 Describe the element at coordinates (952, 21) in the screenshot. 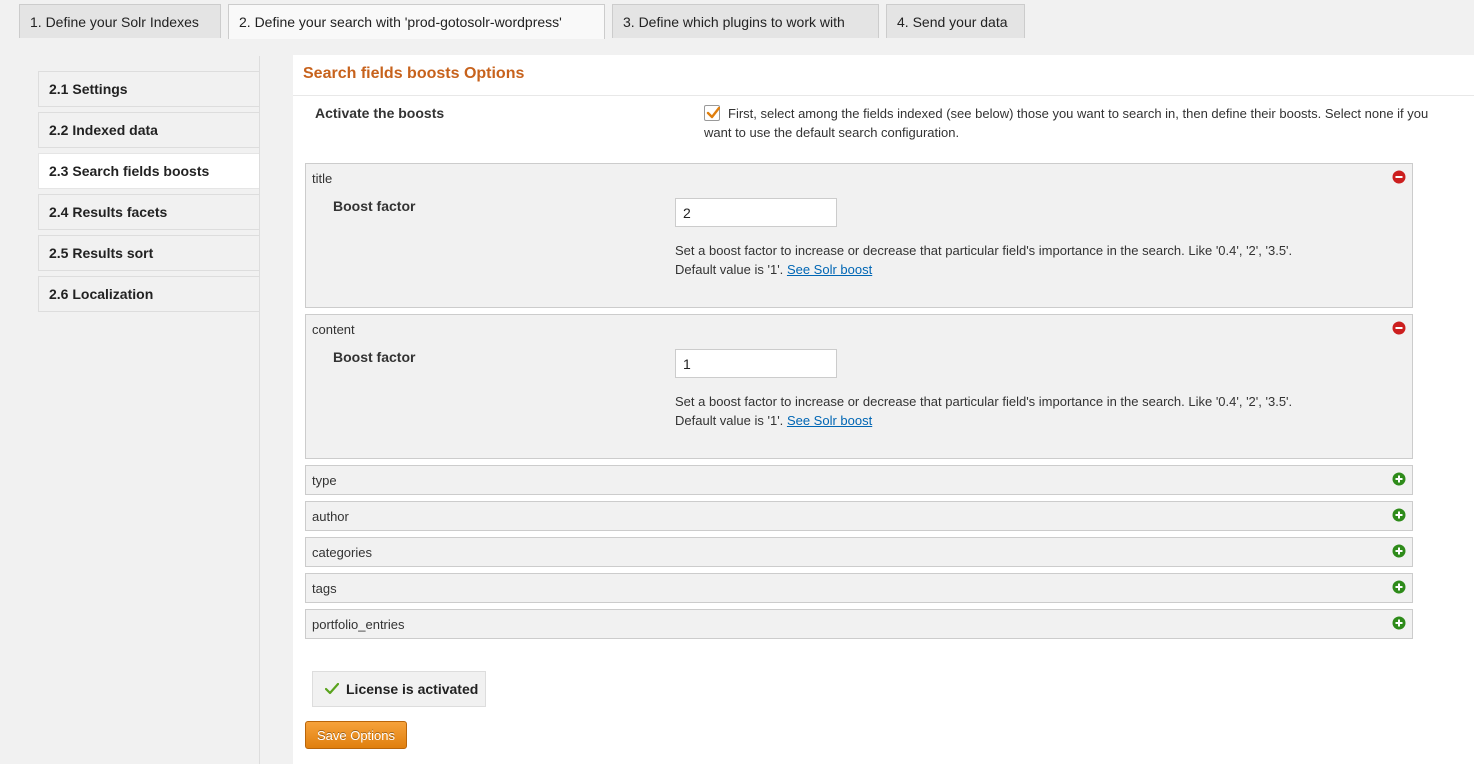

I see `tab-label: 4. Send your data` at that location.